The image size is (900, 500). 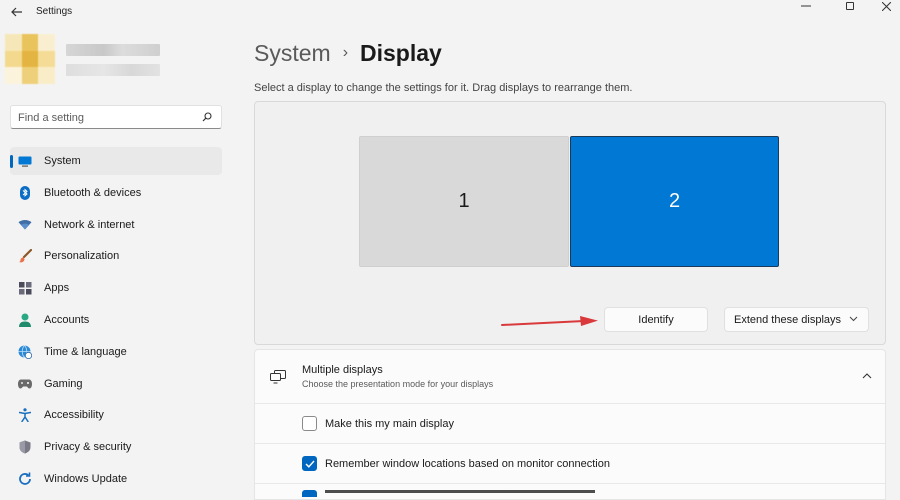 I want to click on chevron-down-icon, so click(x=853, y=319).